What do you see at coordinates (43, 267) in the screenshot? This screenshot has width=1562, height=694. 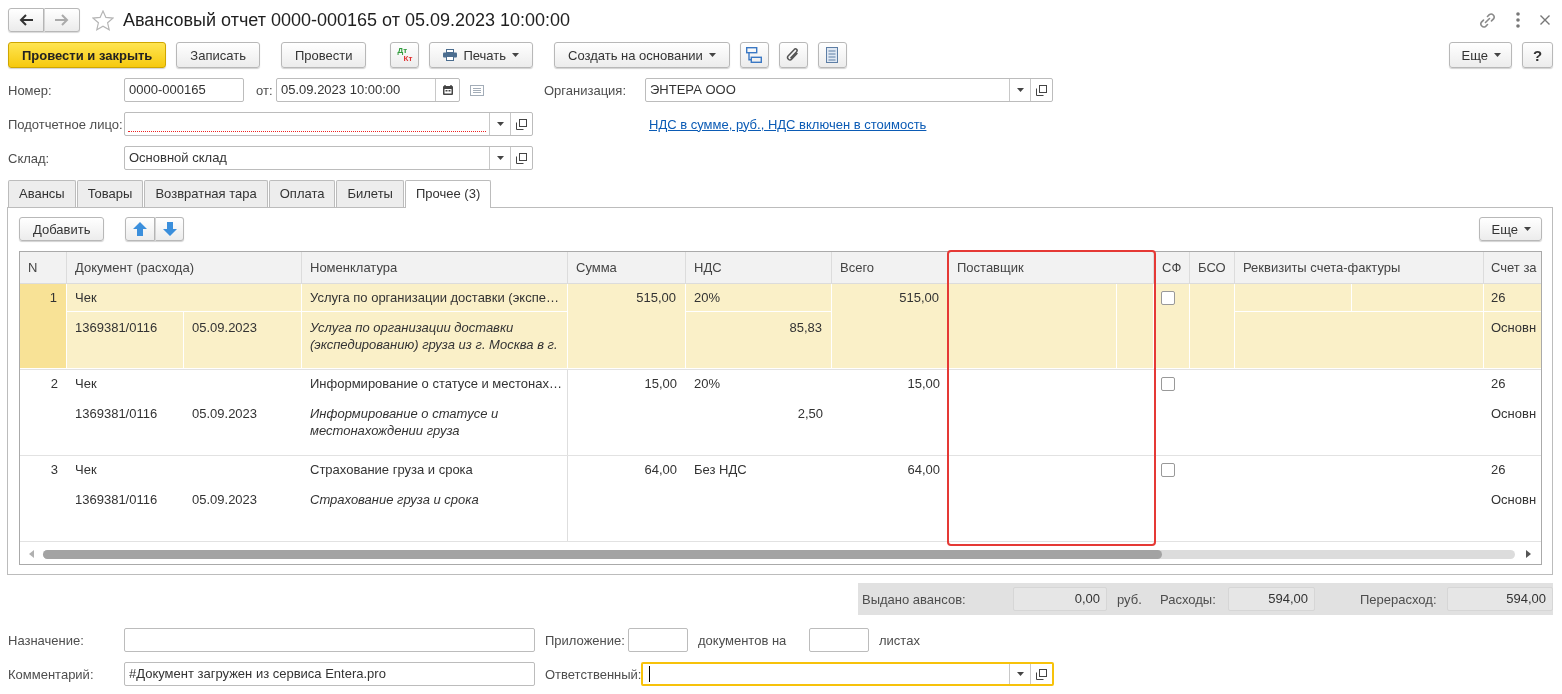 I see `column-header: N` at bounding box center [43, 267].